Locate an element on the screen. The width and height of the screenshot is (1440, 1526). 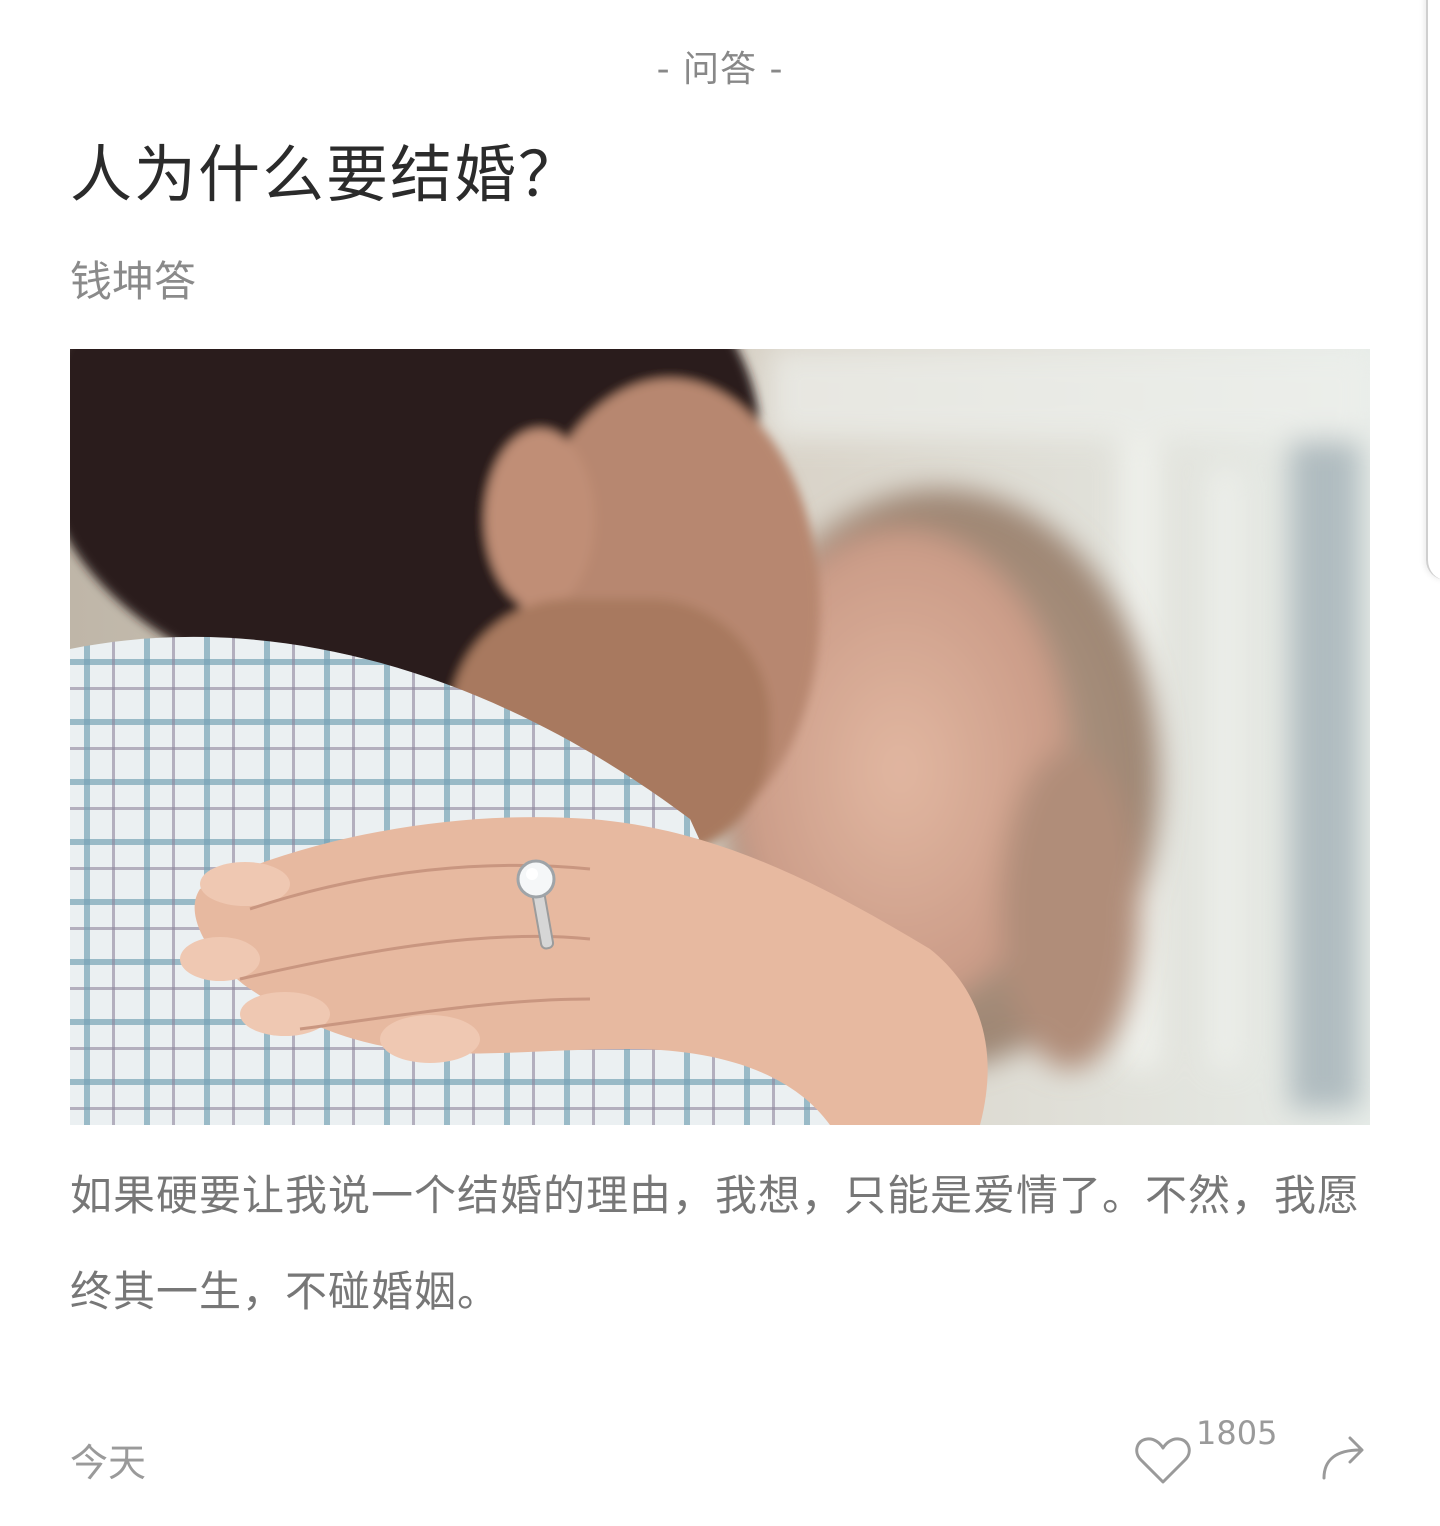
publish-date: 今天 is located at coordinates (108, 1463).